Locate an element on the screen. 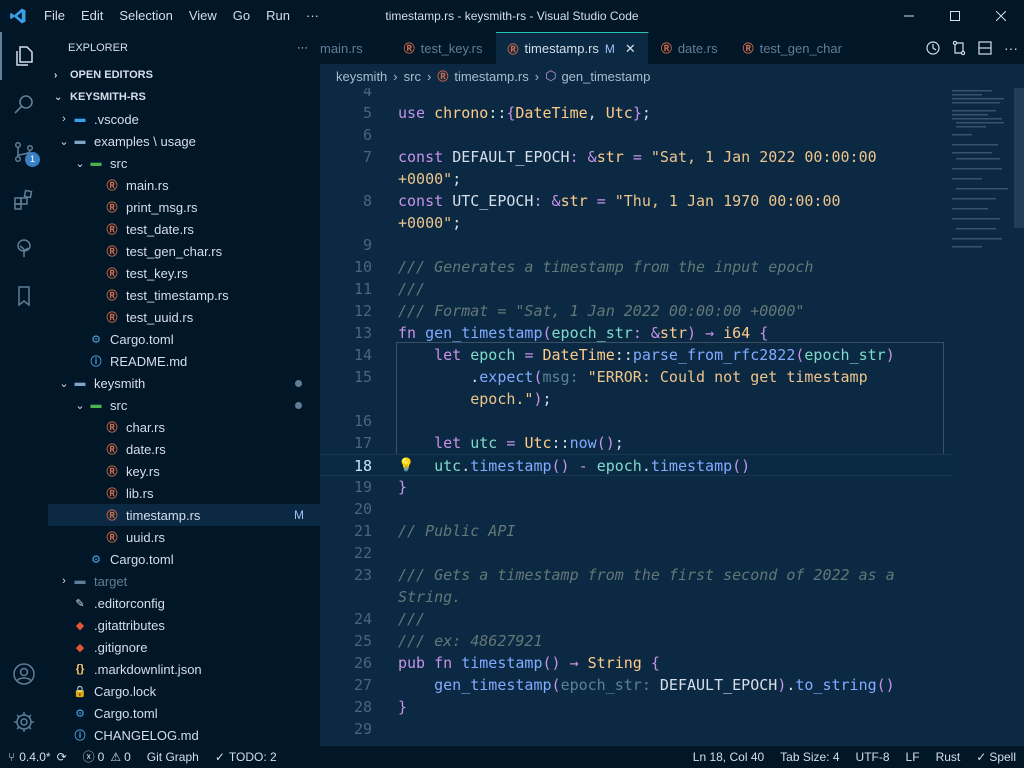 This screenshot has height=768, width=1024. encoding: UTF-8 is located at coordinates (873, 757).